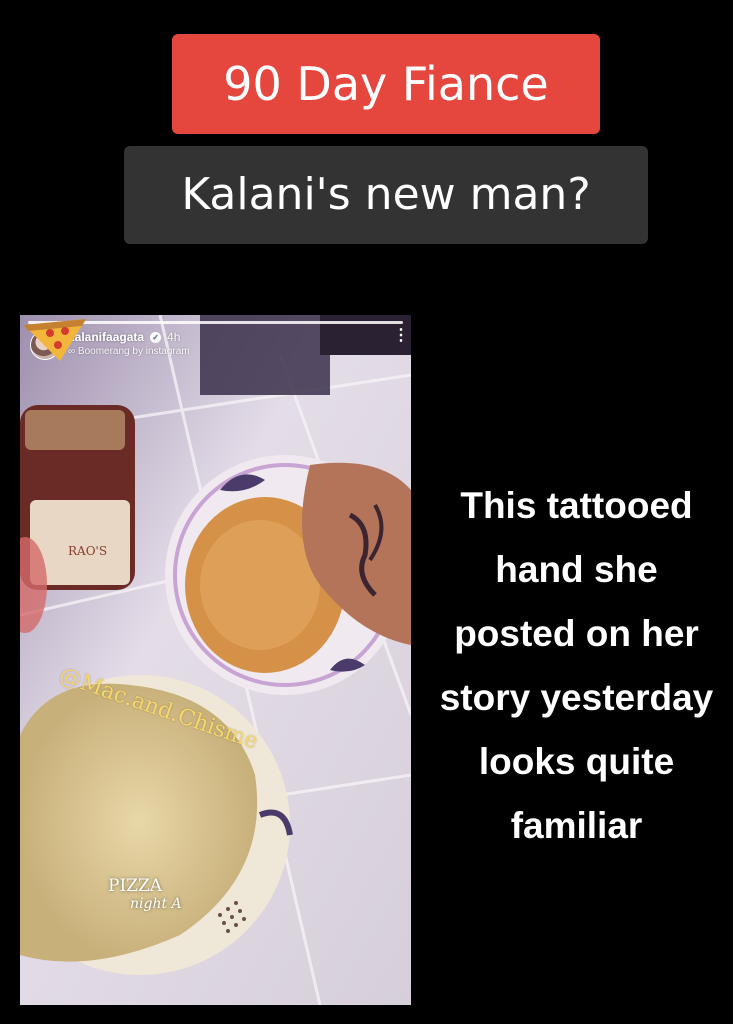 The width and height of the screenshot is (733, 1024). I want to click on verified-icon: ✓, so click(156, 337).